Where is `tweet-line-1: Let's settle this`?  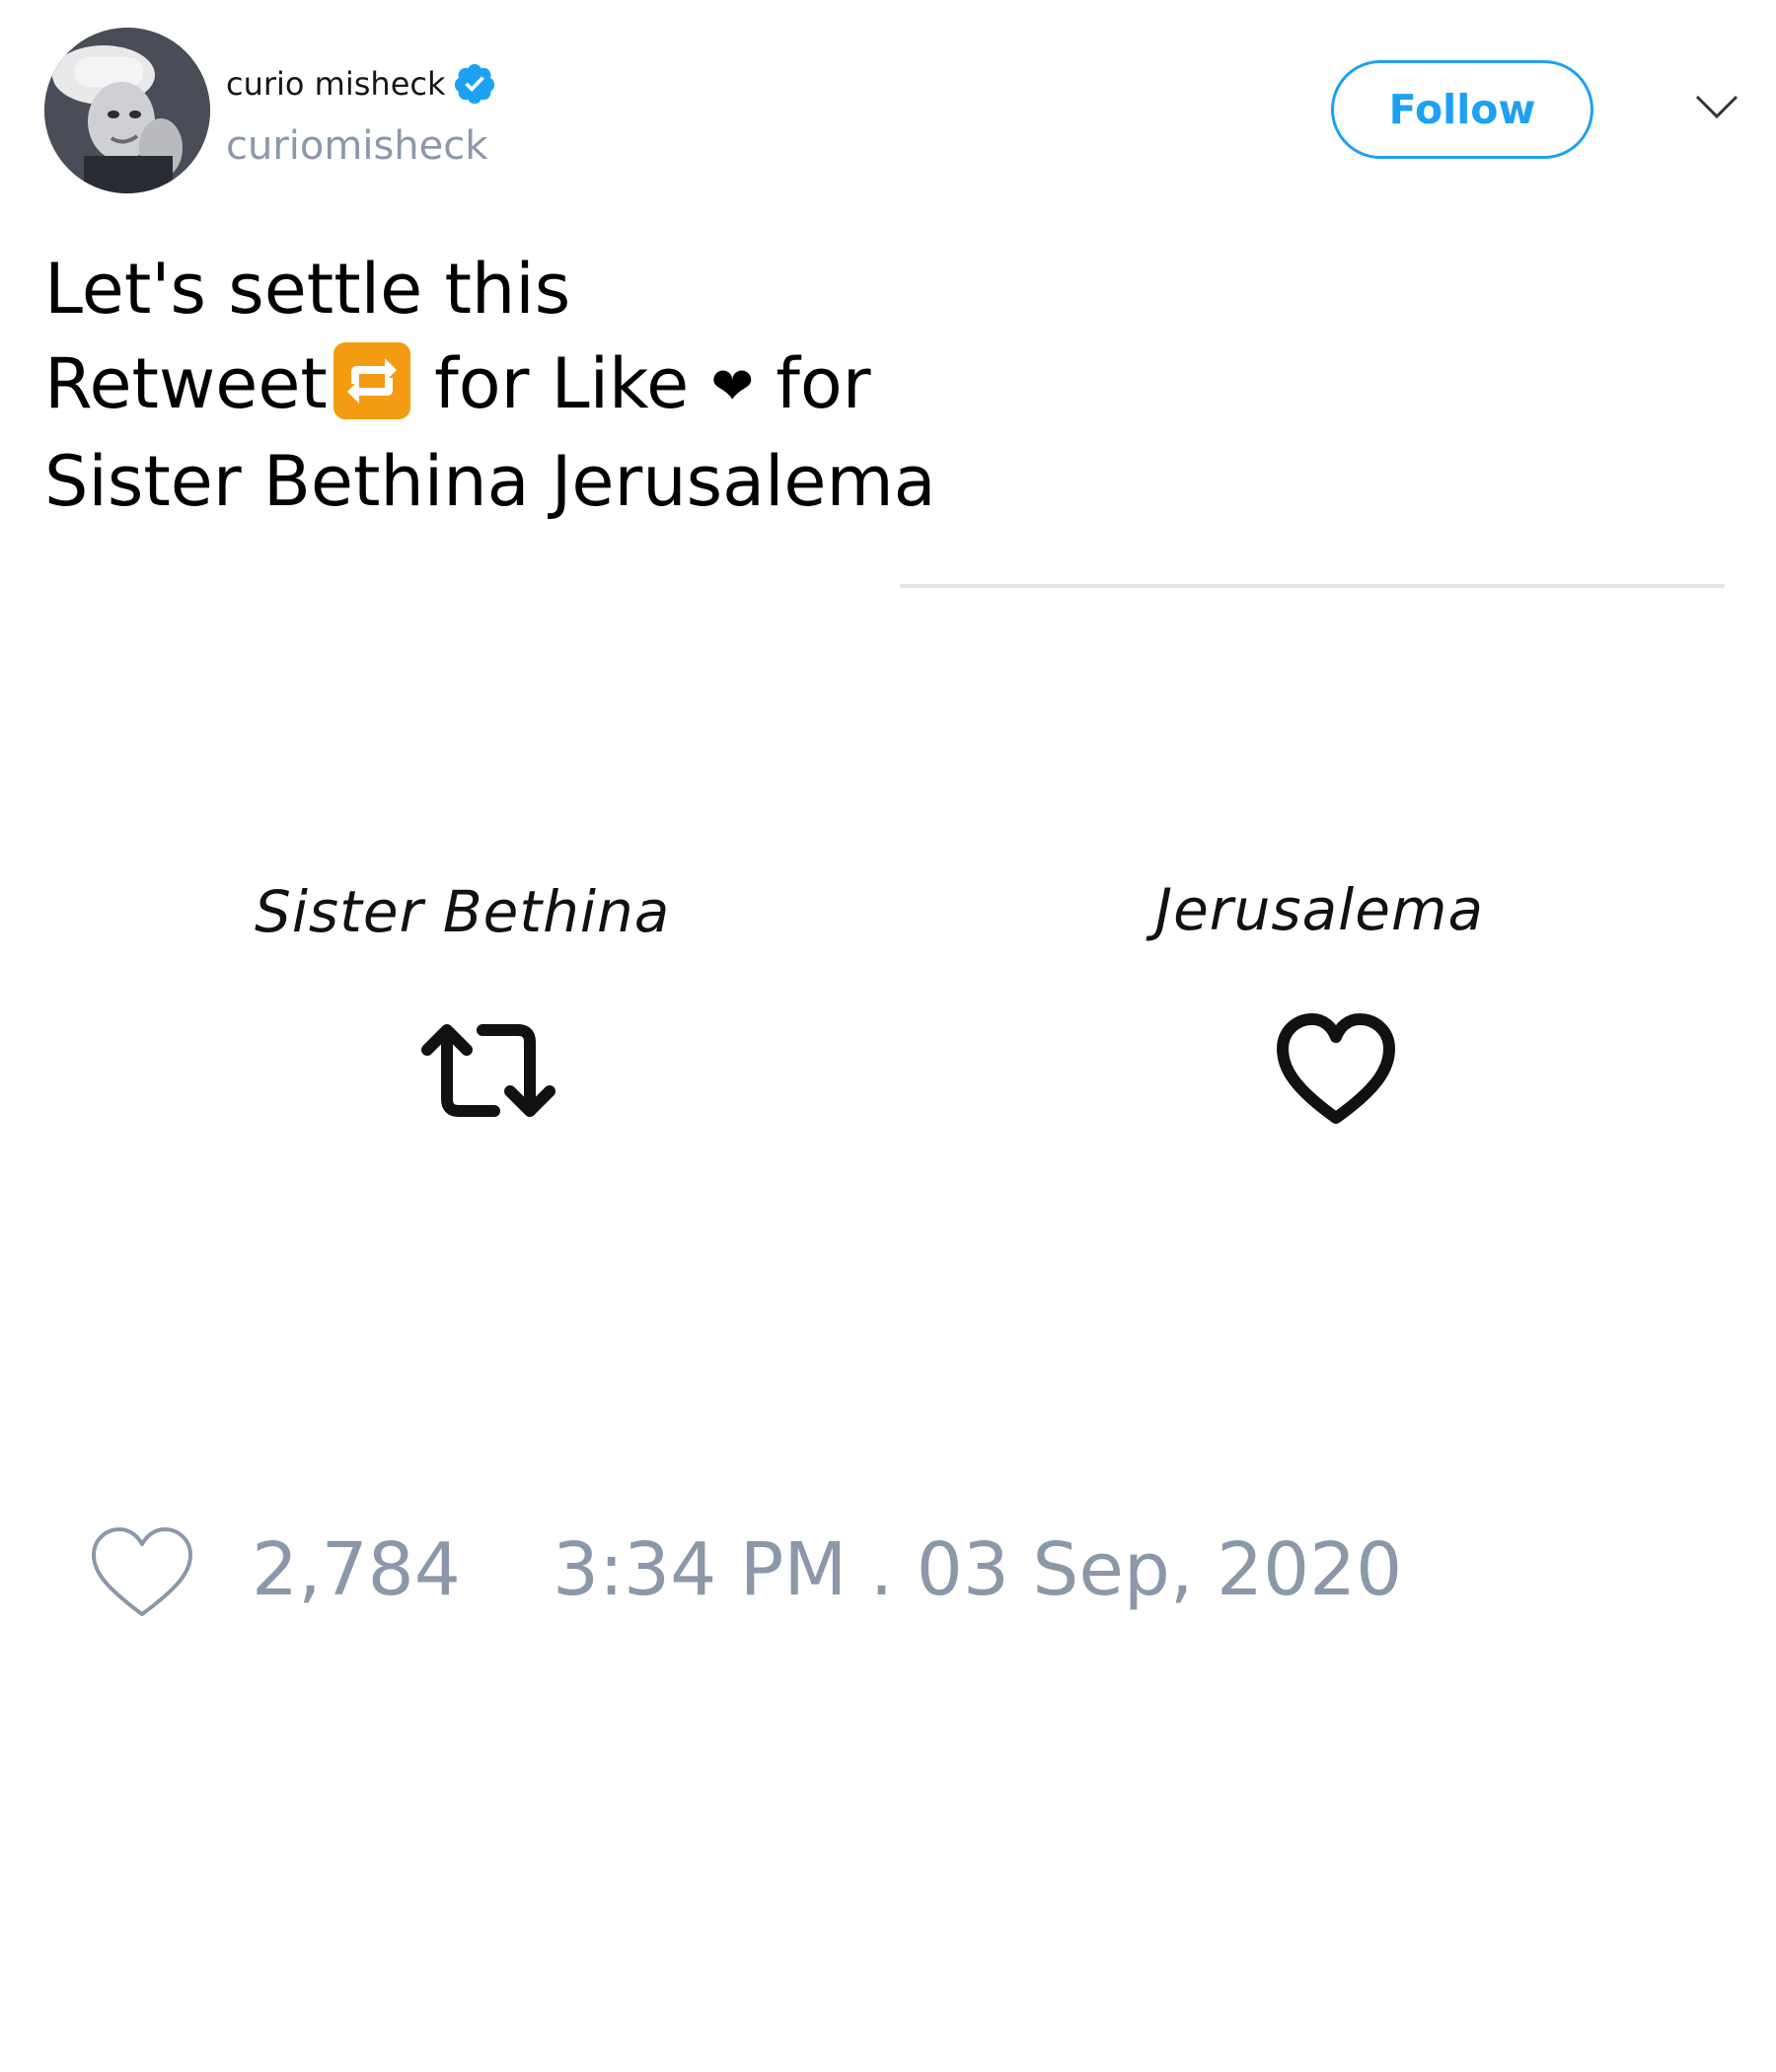
tweet-line-1: Let's settle this is located at coordinates (307, 290).